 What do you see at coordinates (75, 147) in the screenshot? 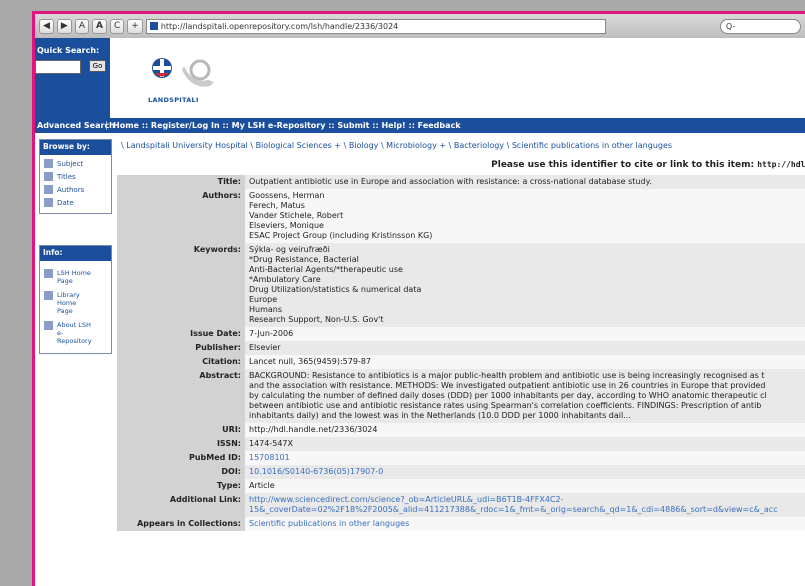
I see `browse-title: Browse by:` at bounding box center [75, 147].